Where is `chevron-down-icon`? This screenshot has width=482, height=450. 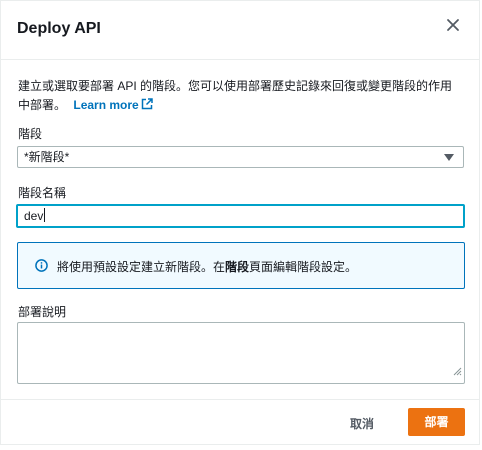 chevron-down-icon is located at coordinates (449, 157).